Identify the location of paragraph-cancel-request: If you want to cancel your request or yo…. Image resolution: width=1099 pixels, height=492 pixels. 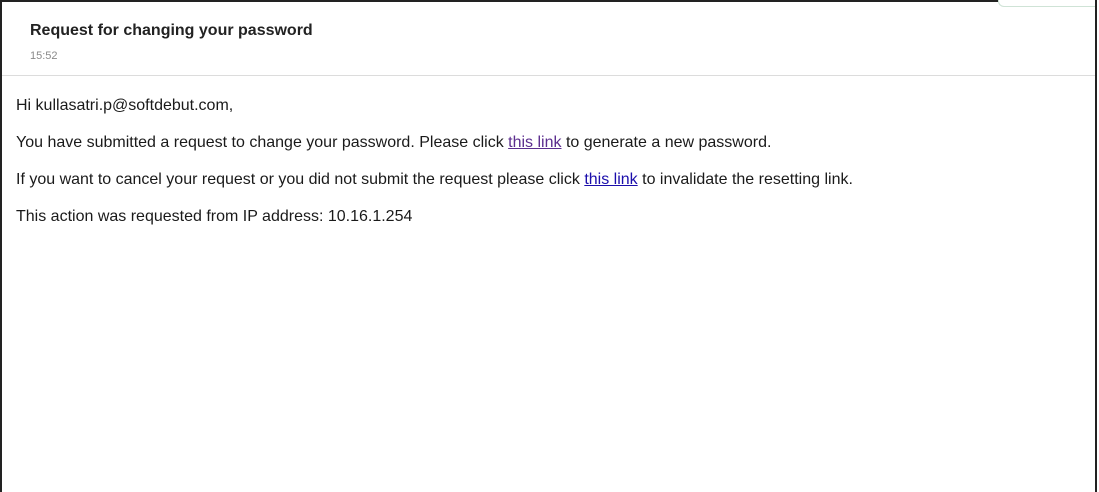
(550, 180).